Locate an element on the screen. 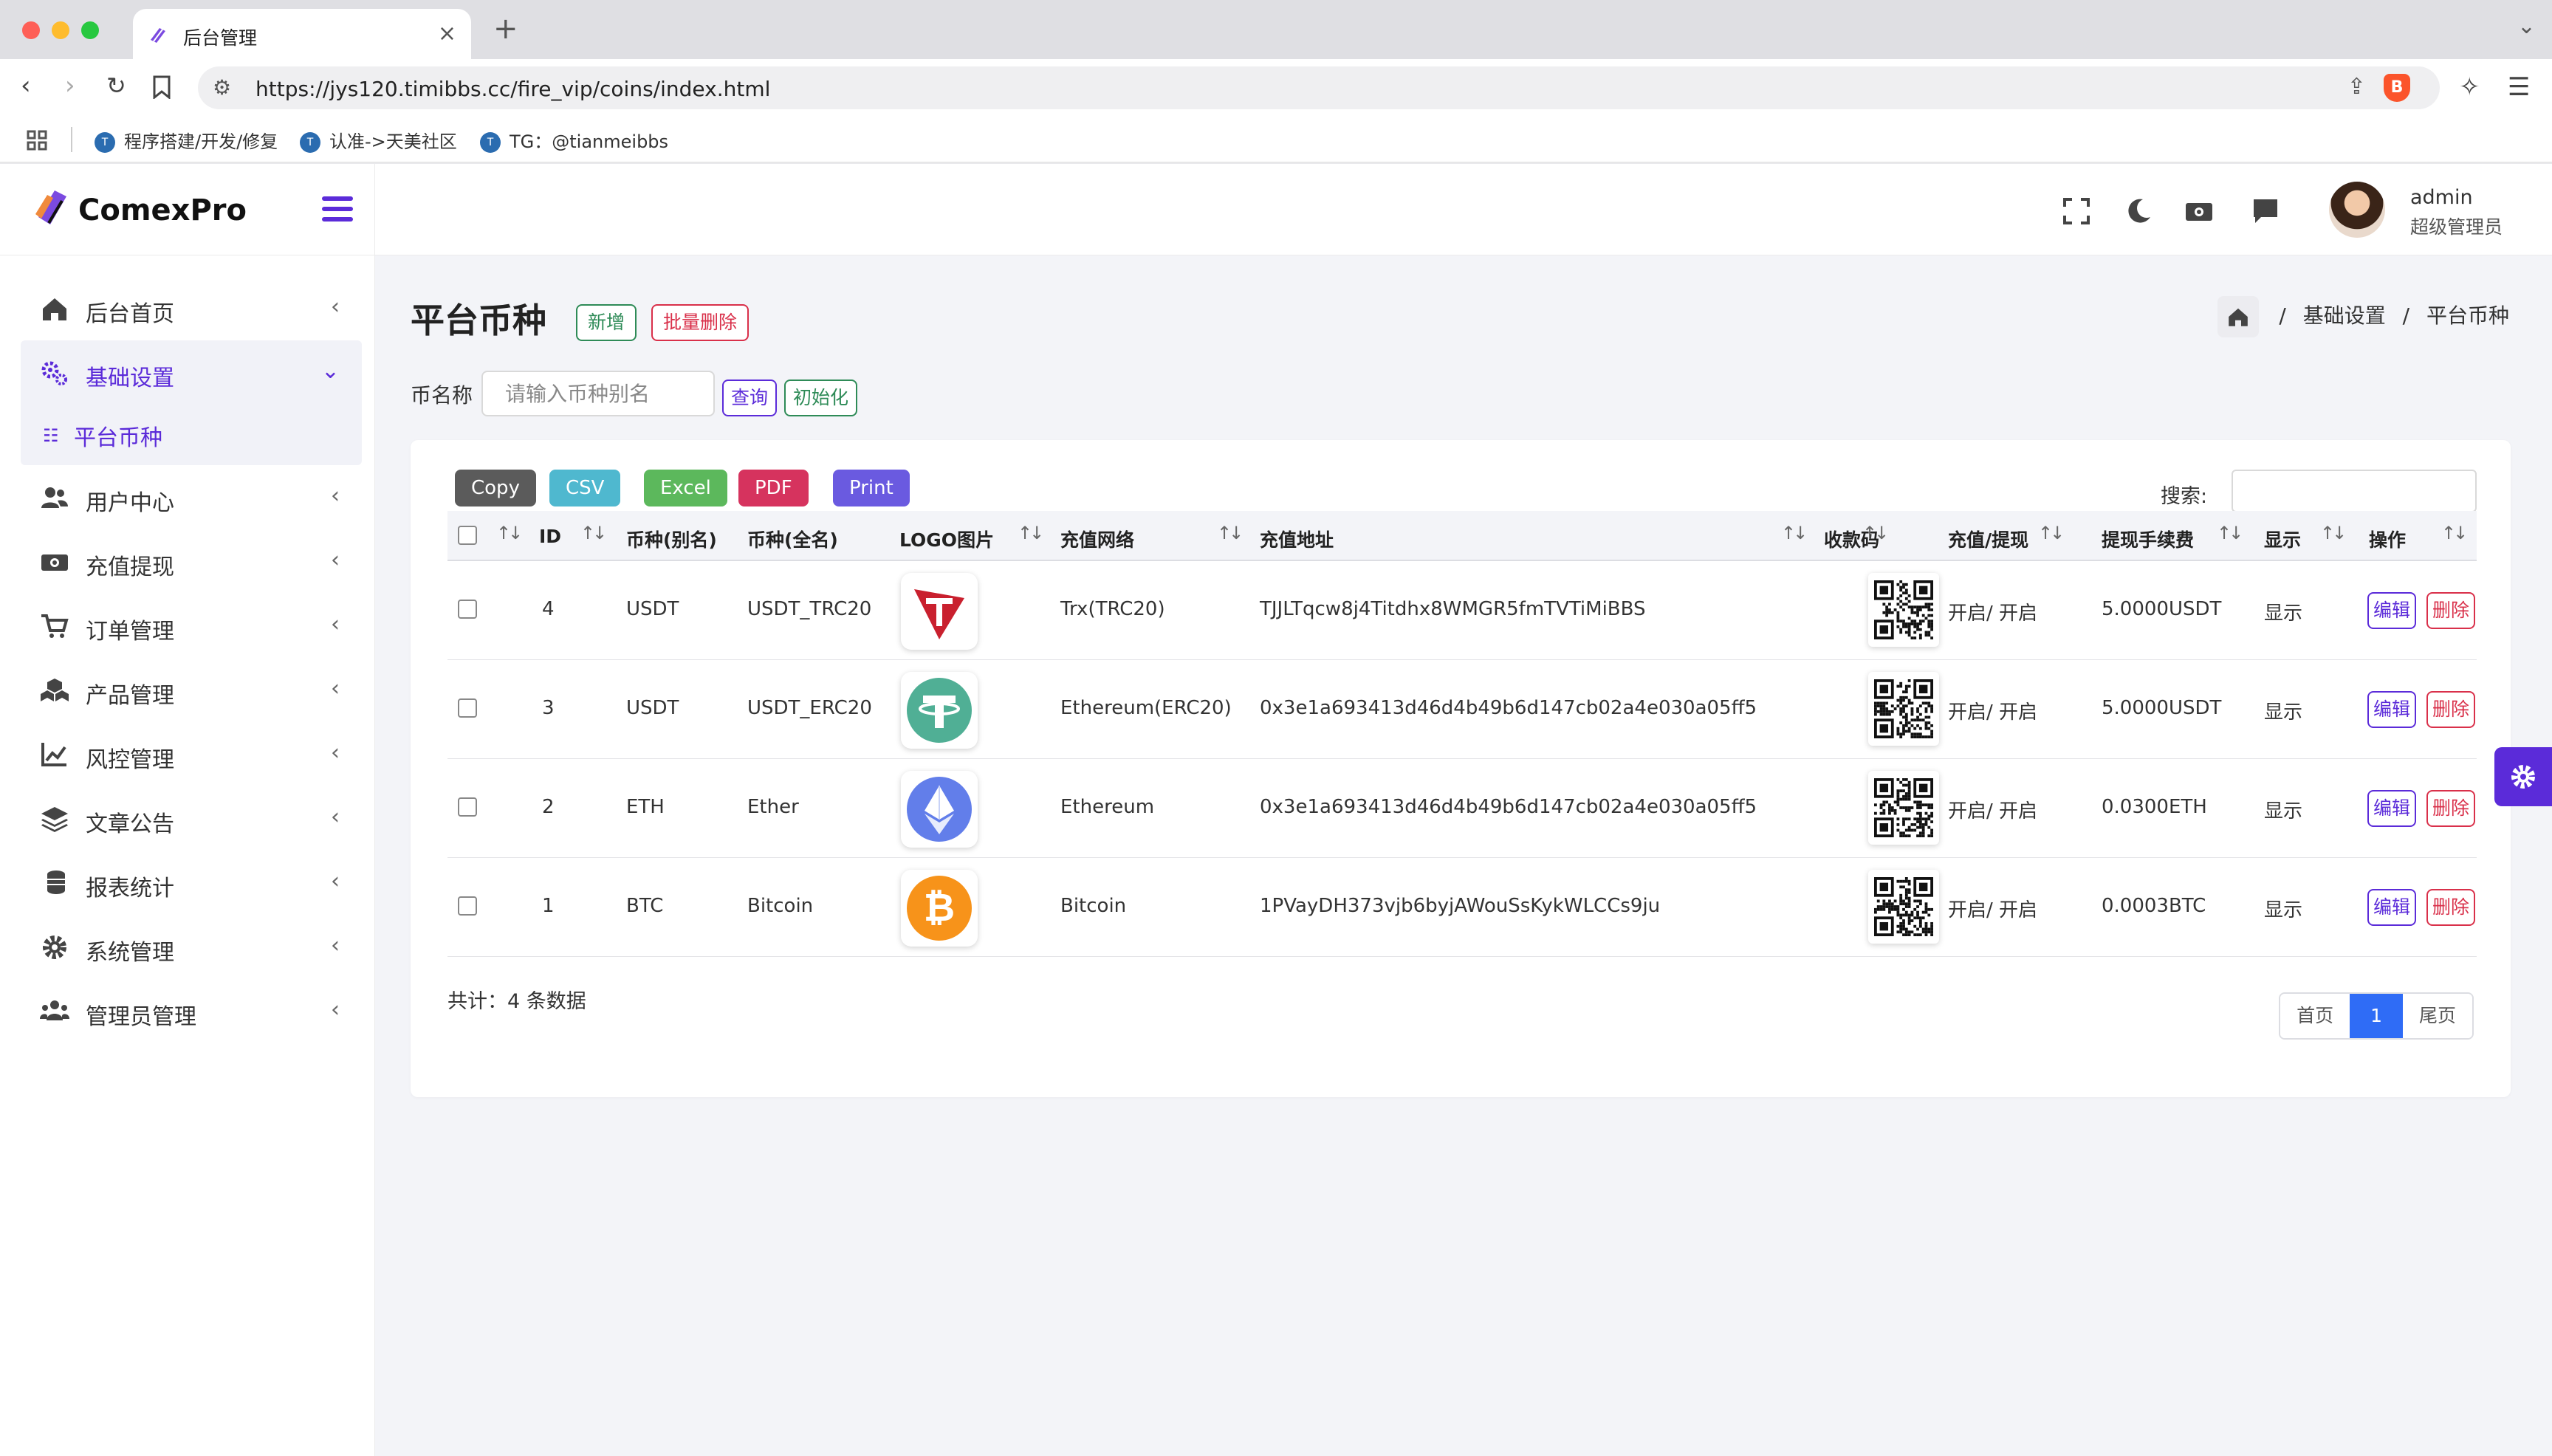 The height and width of the screenshot is (1456, 2552). menu-toggle-icon is located at coordinates (337, 209).